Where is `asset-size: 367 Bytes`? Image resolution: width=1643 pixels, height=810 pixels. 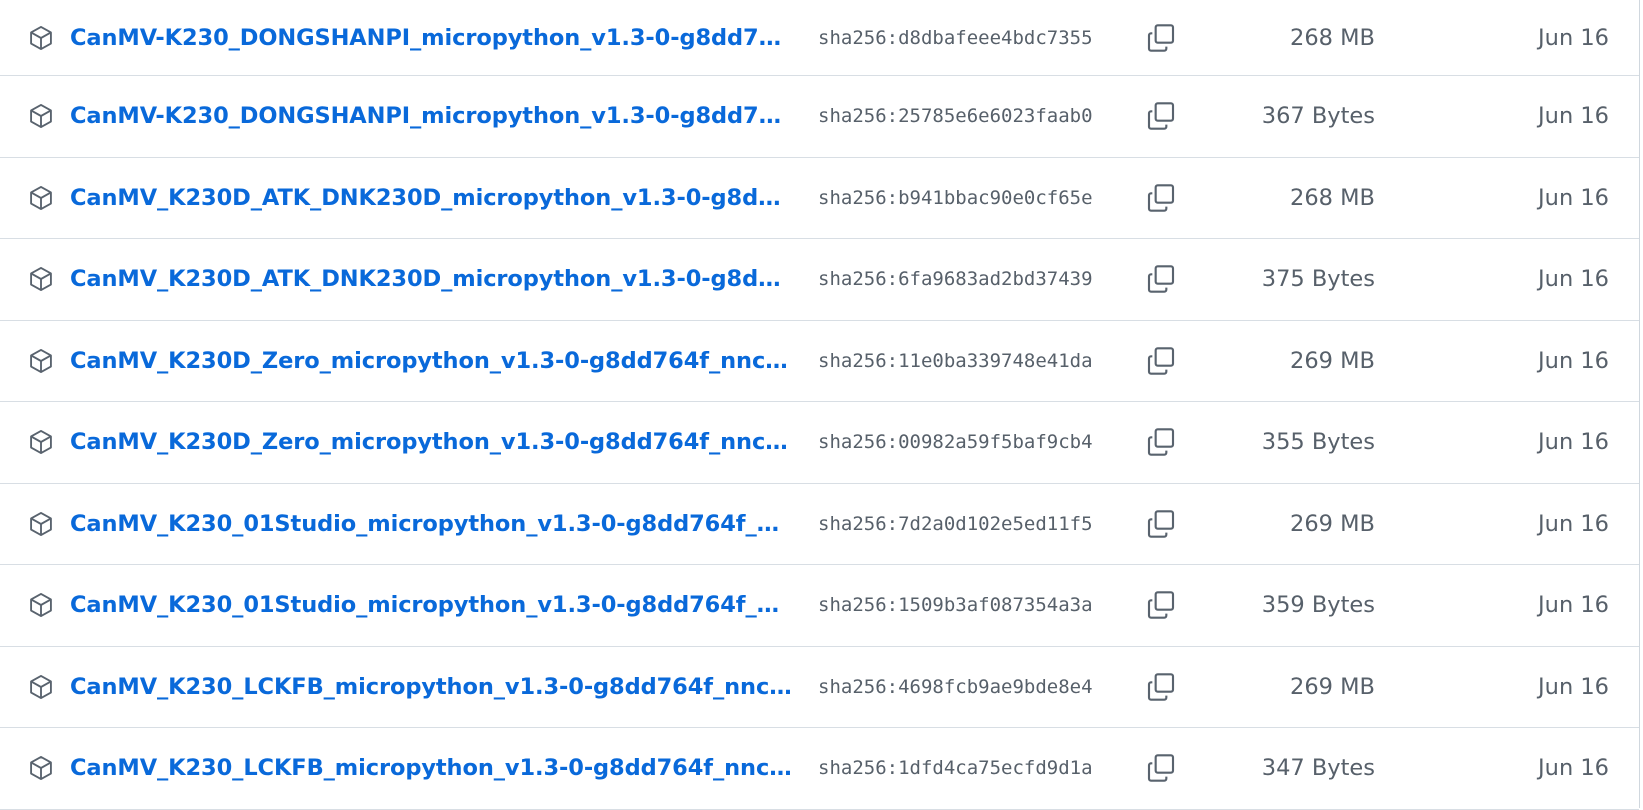
asset-size: 367 Bytes is located at coordinates (1318, 116).